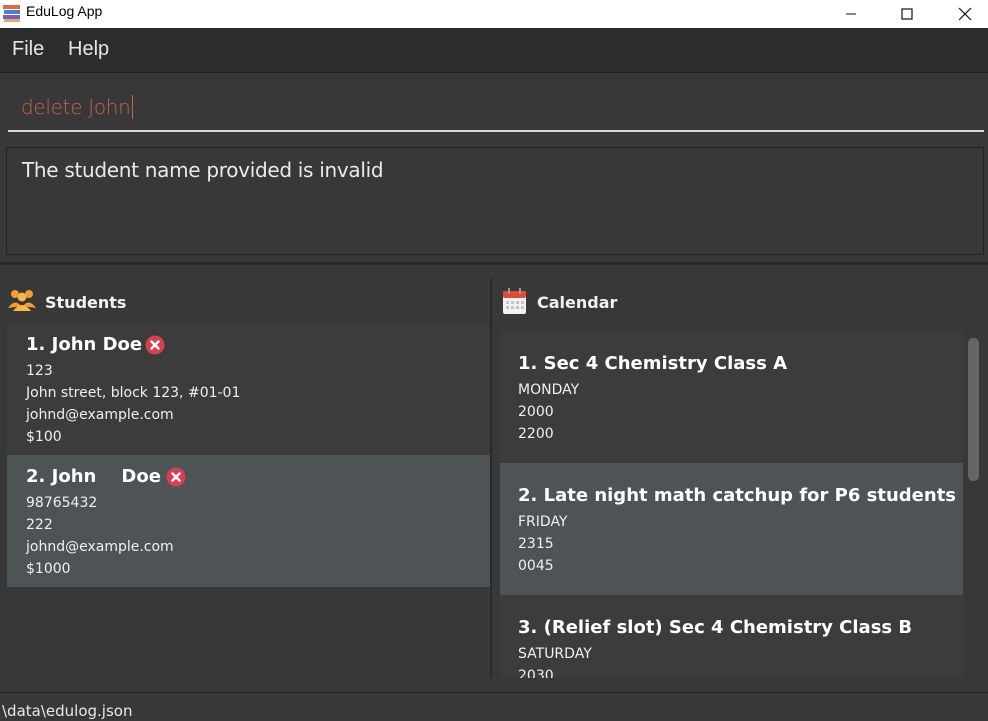  I want to click on close-icon, so click(965, 14).